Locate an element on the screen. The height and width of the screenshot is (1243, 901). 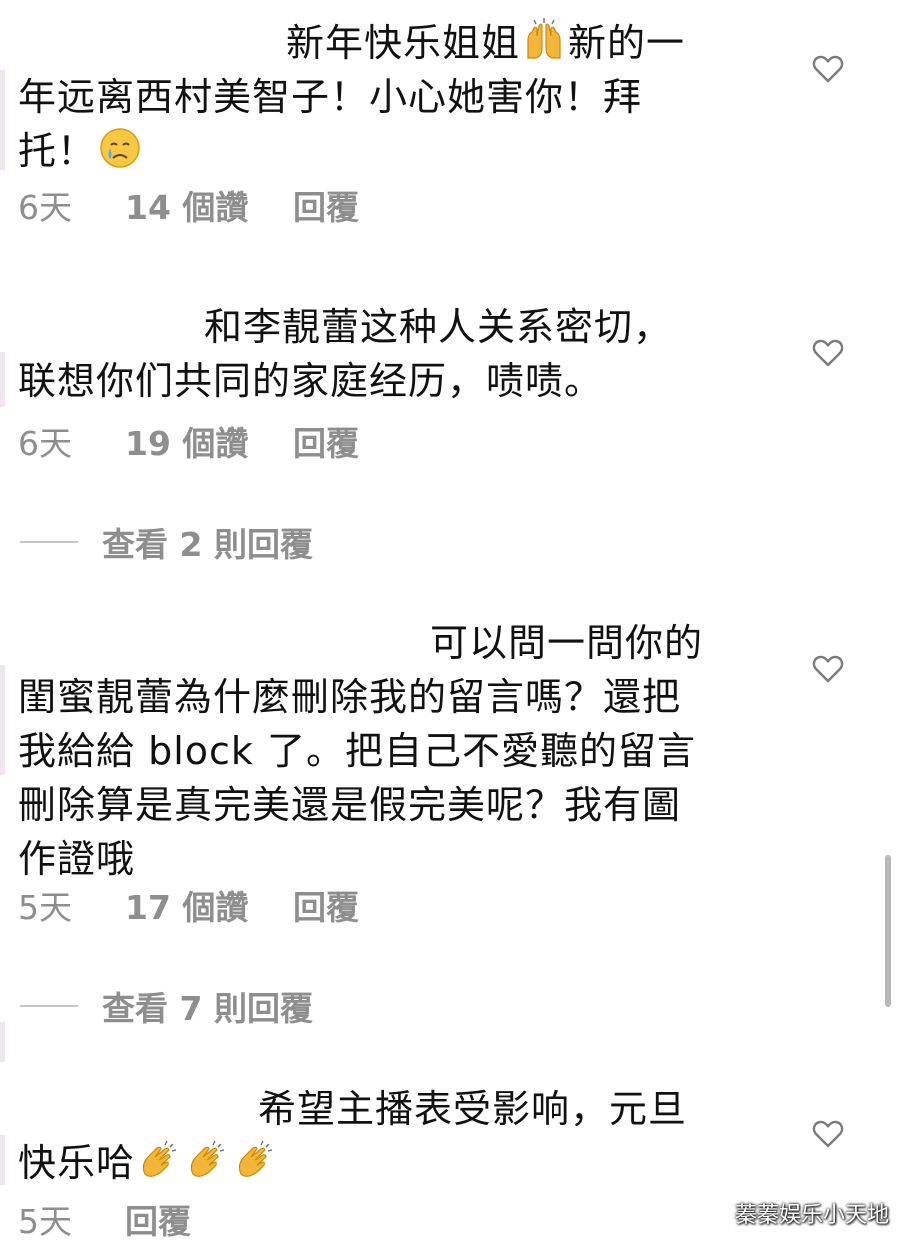
view-replies-label: 查看 7 則回覆 is located at coordinates (207, 1008).